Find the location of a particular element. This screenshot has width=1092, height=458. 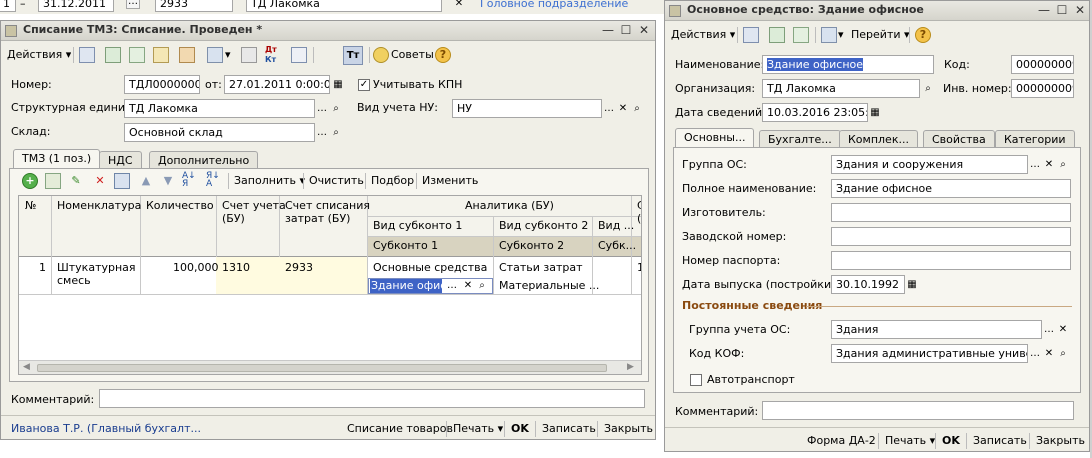

help-icon: ? is located at coordinates (443, 55).